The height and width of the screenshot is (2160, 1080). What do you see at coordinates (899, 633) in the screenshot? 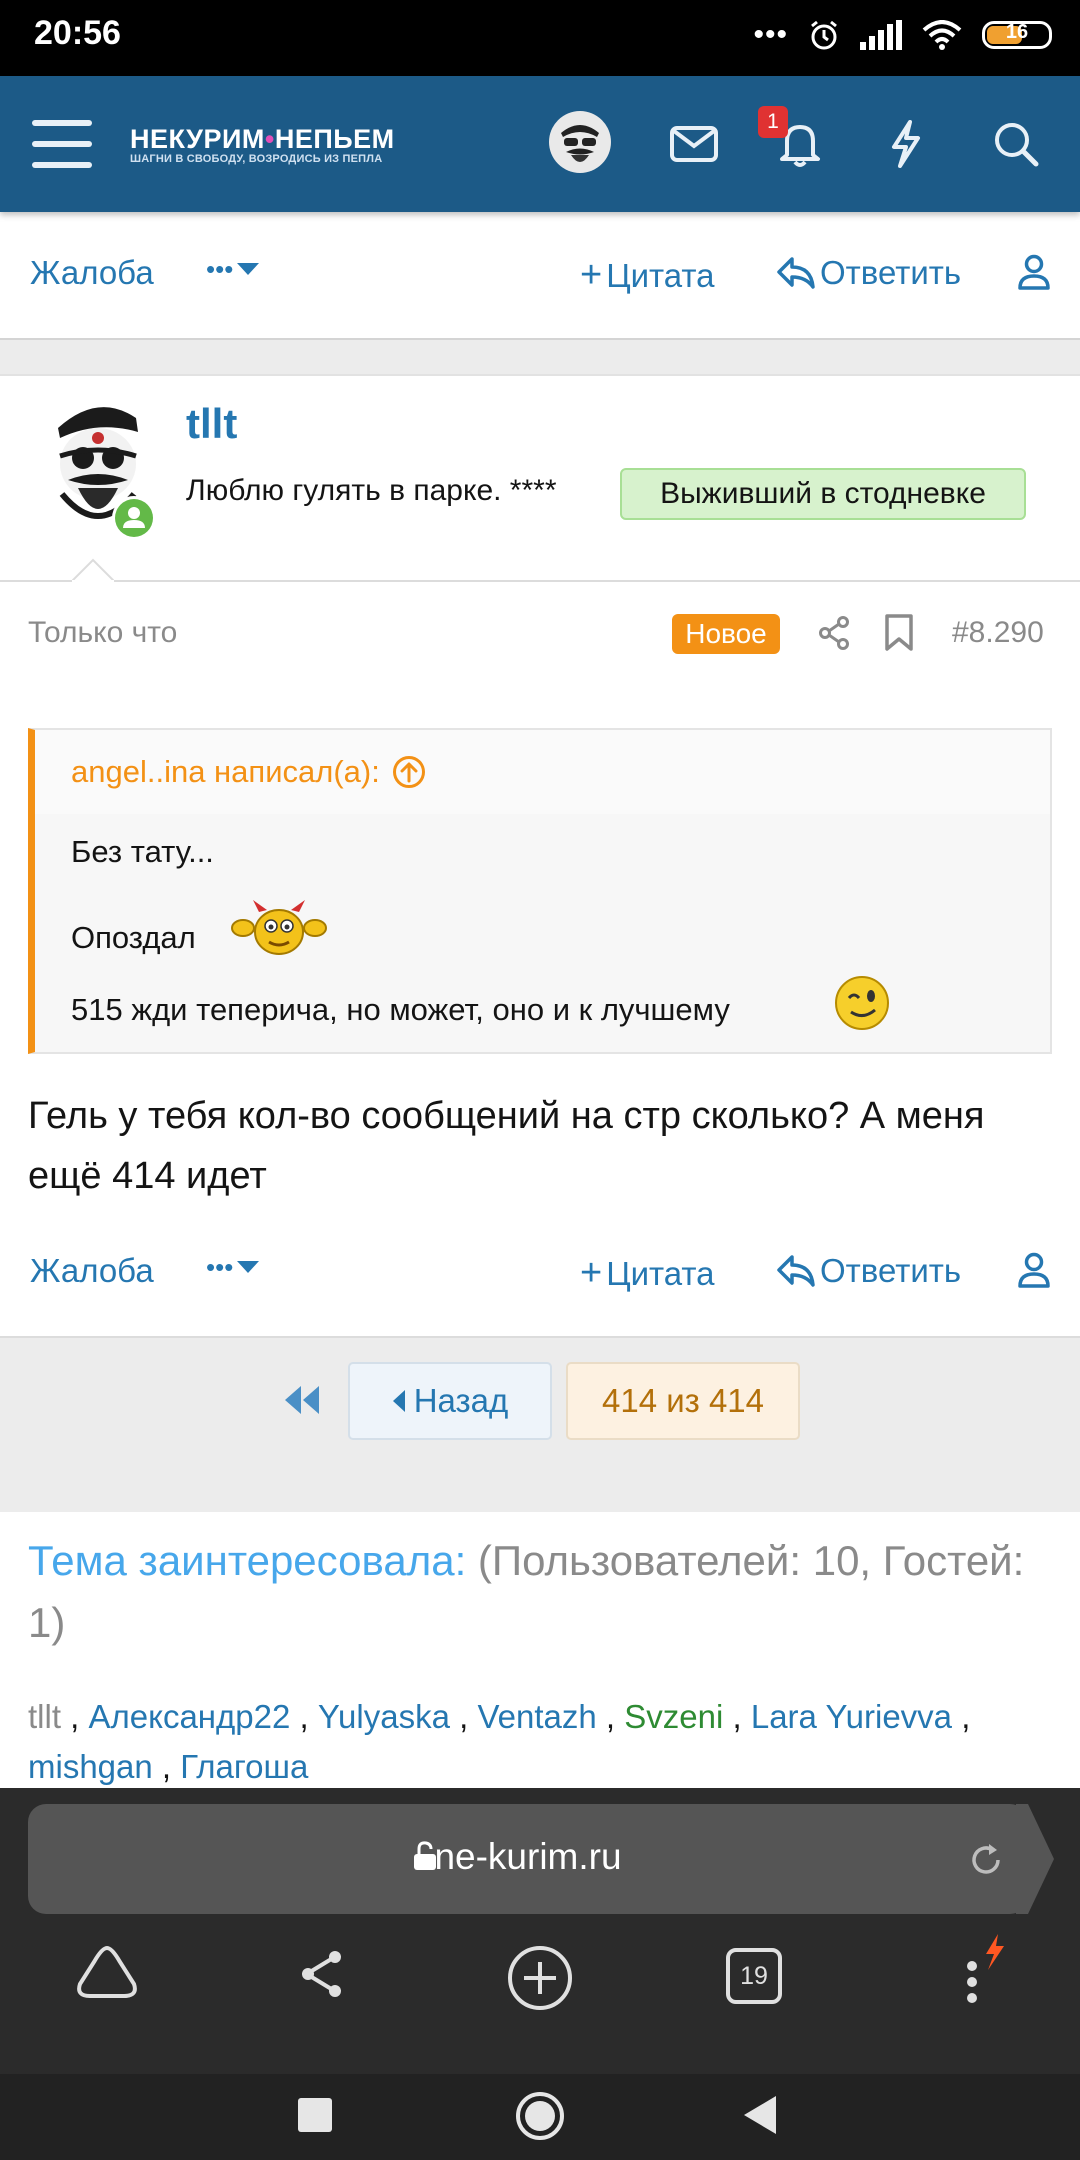
I see `bookmark-icon` at bounding box center [899, 633].